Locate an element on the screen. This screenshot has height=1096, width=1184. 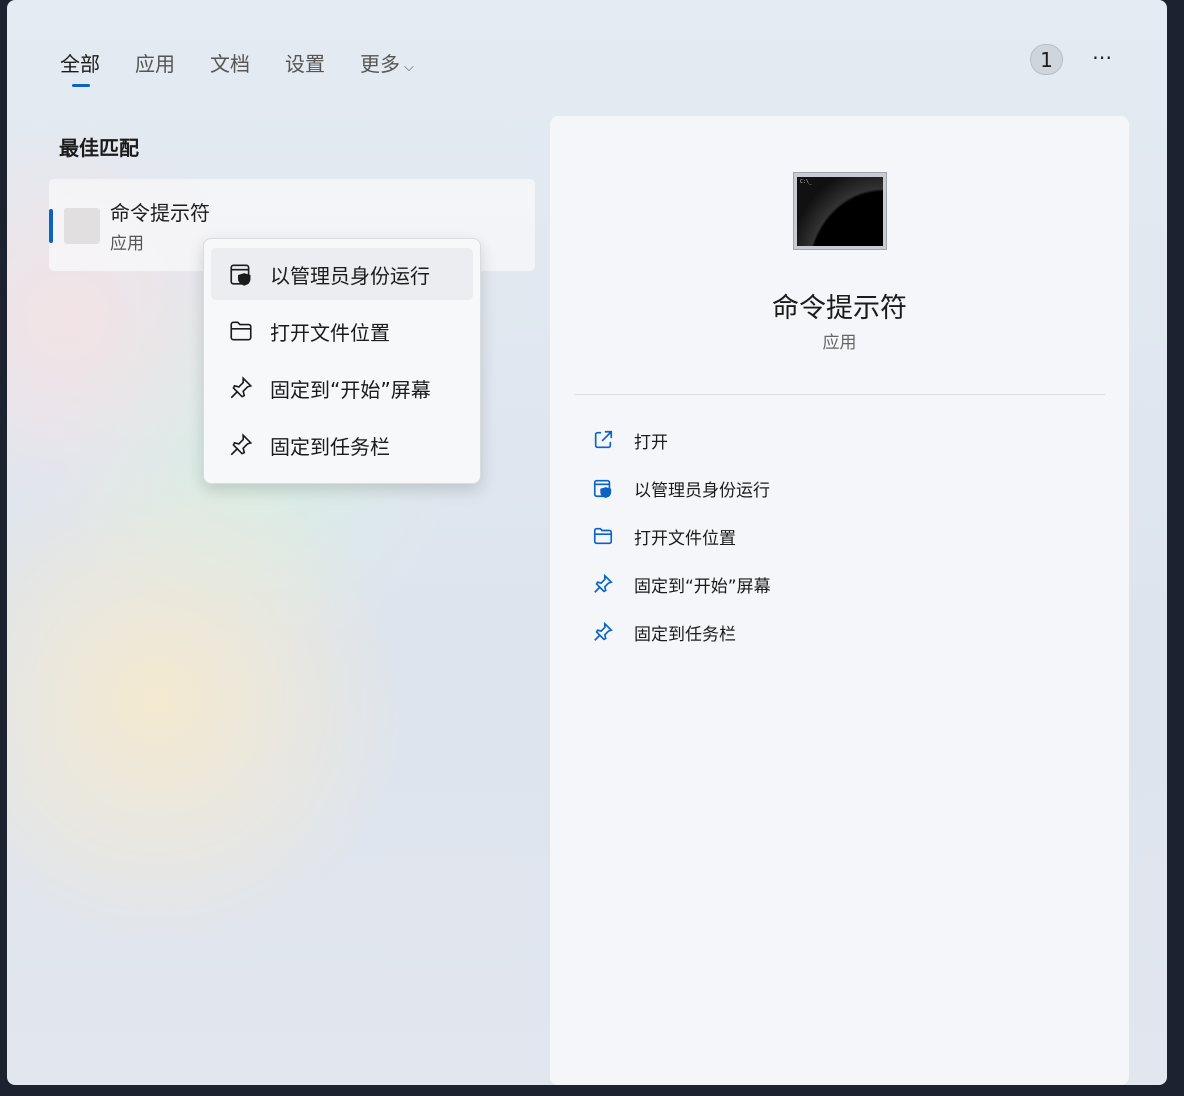
command-prompt-icon: C:\_ is located at coordinates (840, 211).